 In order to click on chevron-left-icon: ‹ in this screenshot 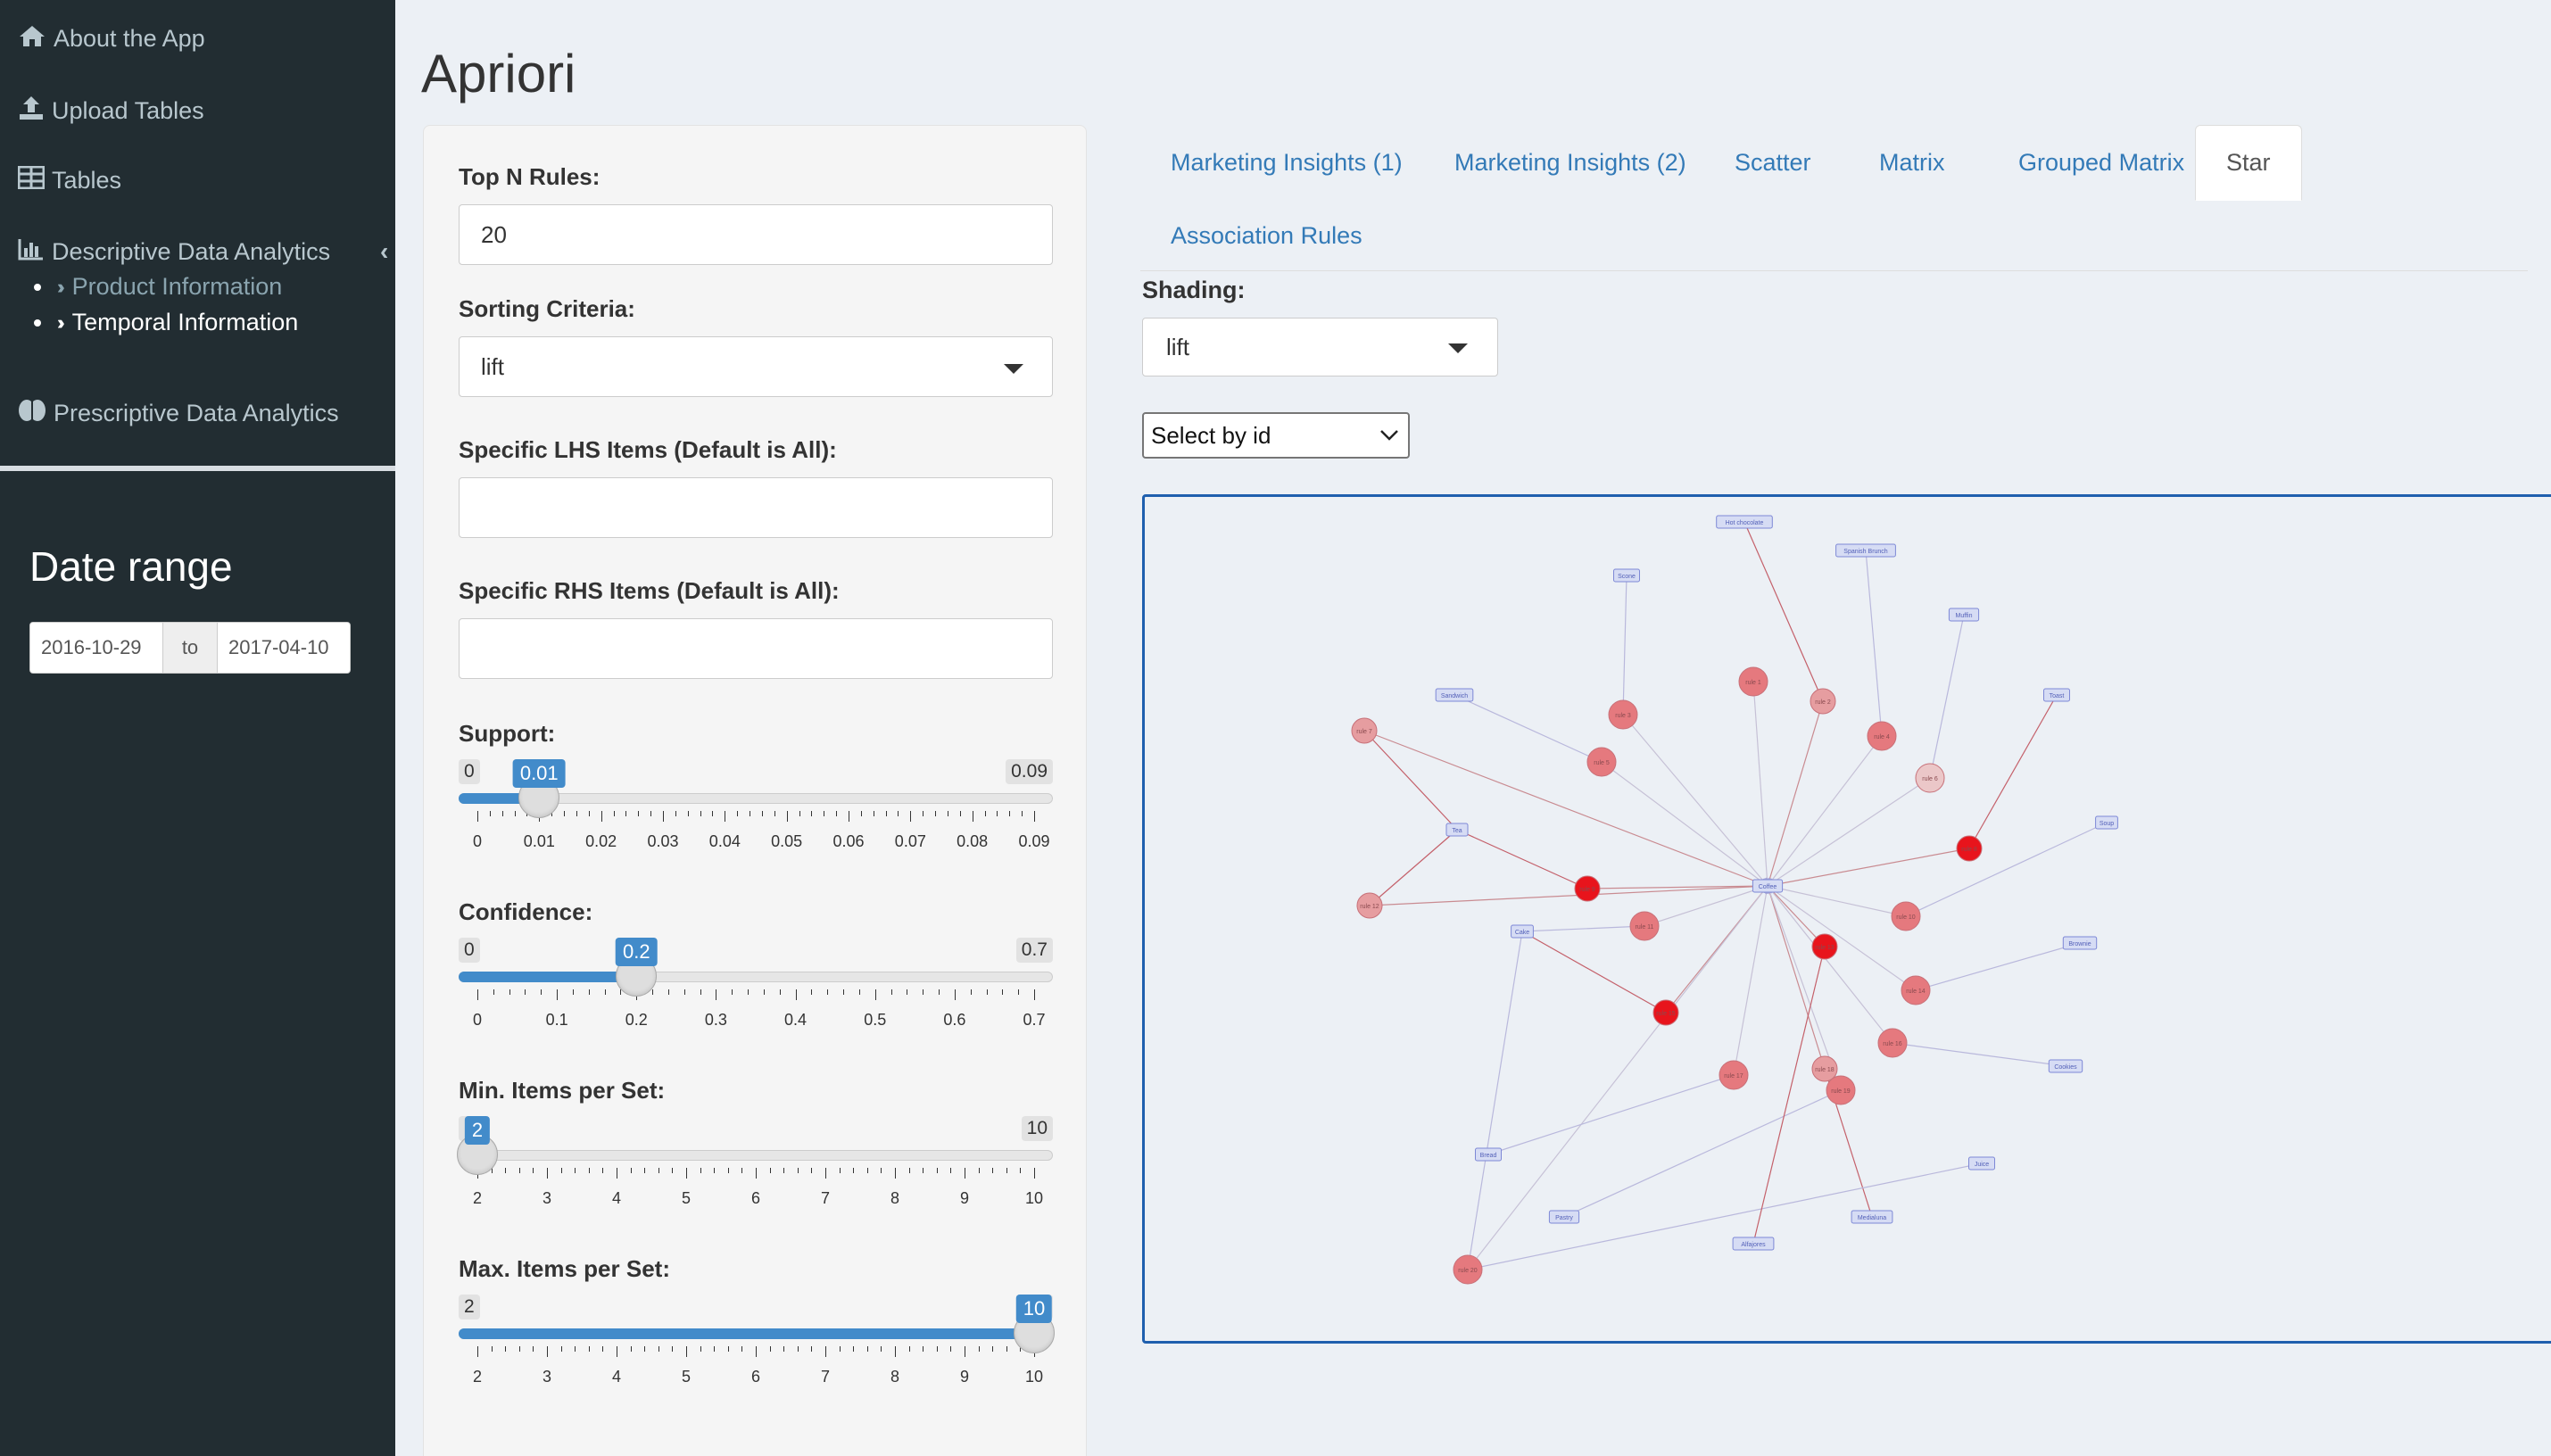, I will do `click(384, 252)`.